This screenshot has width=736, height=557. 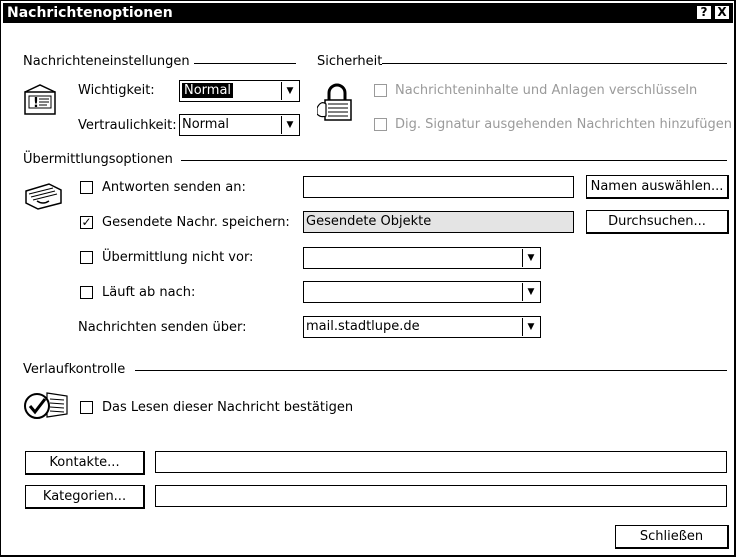 What do you see at coordinates (672, 537) in the screenshot?
I see `close-dialog-button: Schließen` at bounding box center [672, 537].